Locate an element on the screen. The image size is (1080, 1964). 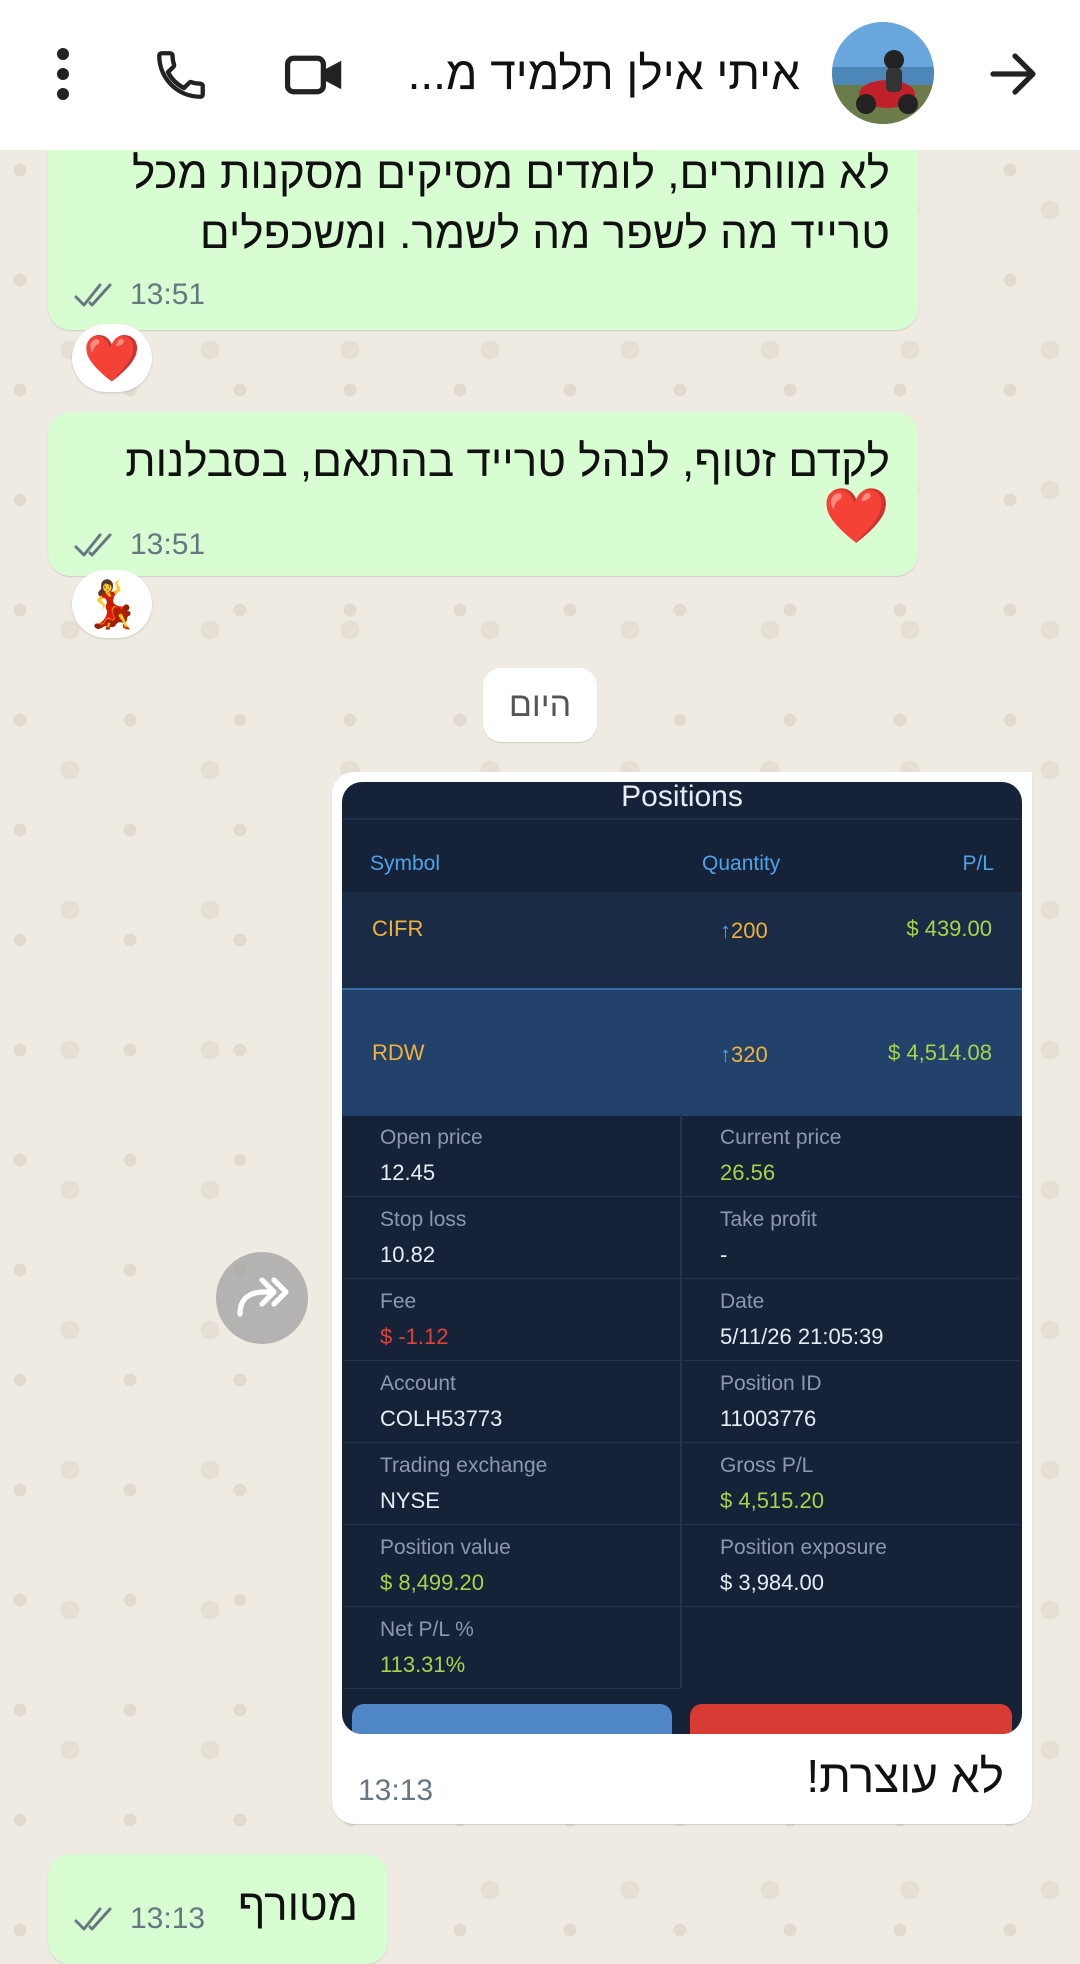
detail-gross-pl: Gross P/L $ 4,515.20 is located at coordinates (851, 1483).